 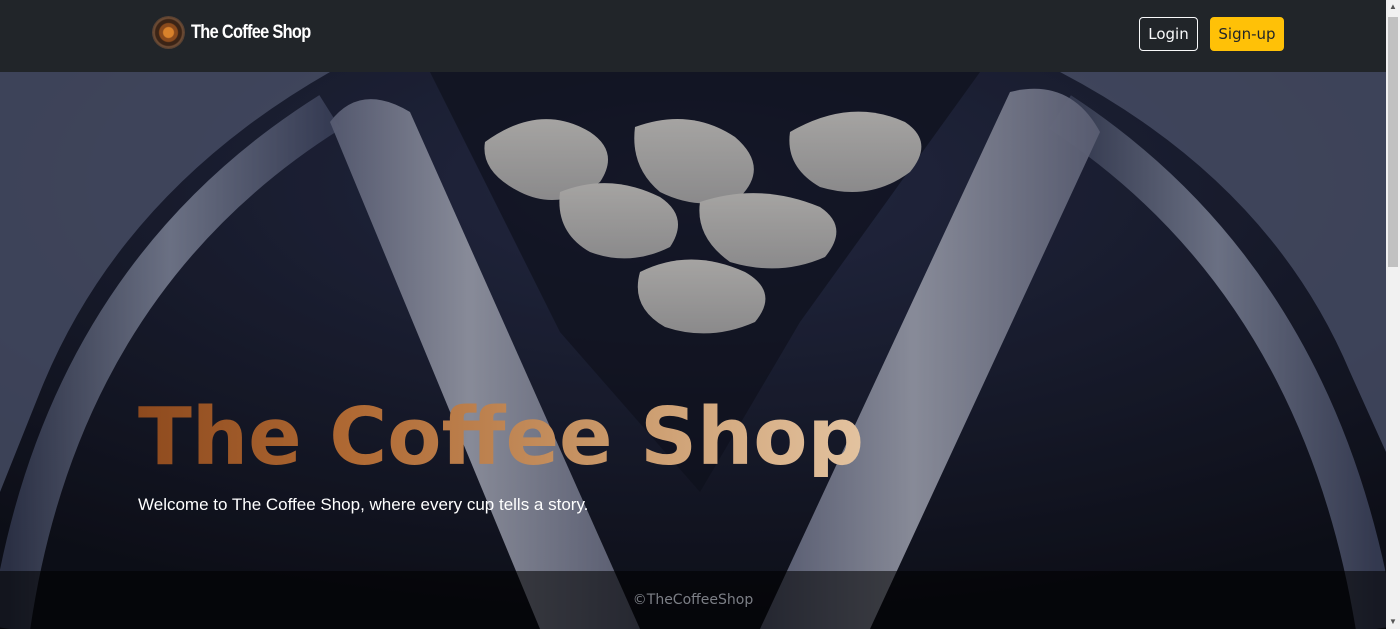 I want to click on brand-name: The Coffee Shop, so click(x=251, y=32).